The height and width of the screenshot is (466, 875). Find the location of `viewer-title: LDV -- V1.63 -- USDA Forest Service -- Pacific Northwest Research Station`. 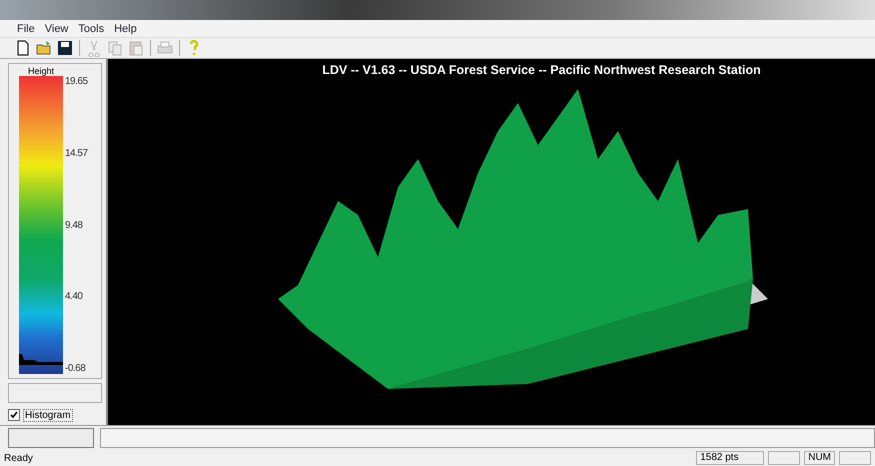

viewer-title: LDV -- V1.63 -- USDA Forest Service -- Pacific Northwest Research Station is located at coordinates (541, 70).